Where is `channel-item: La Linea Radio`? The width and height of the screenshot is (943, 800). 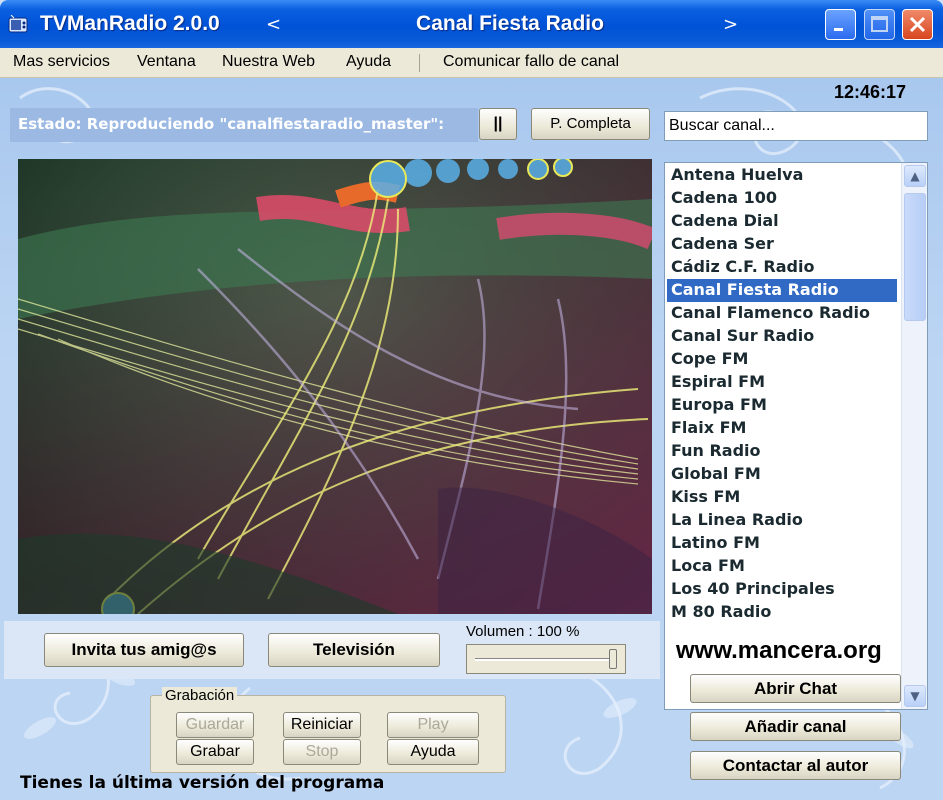
channel-item: La Linea Radio is located at coordinates (782, 520).